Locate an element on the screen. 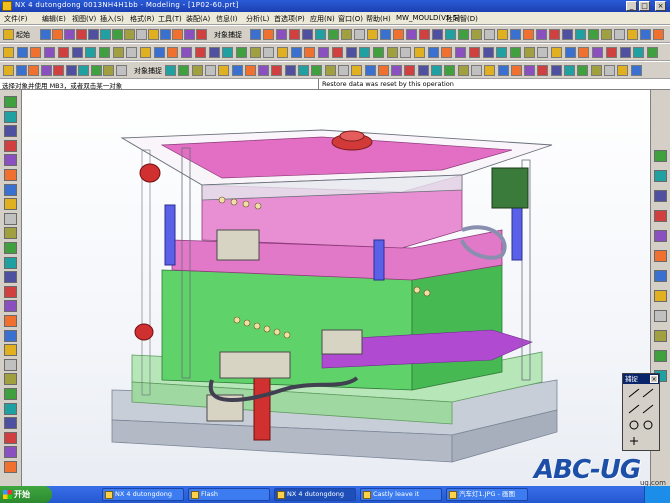 The height and width of the screenshot is (503, 670). palette-close-button: × is located at coordinates (654, 379).